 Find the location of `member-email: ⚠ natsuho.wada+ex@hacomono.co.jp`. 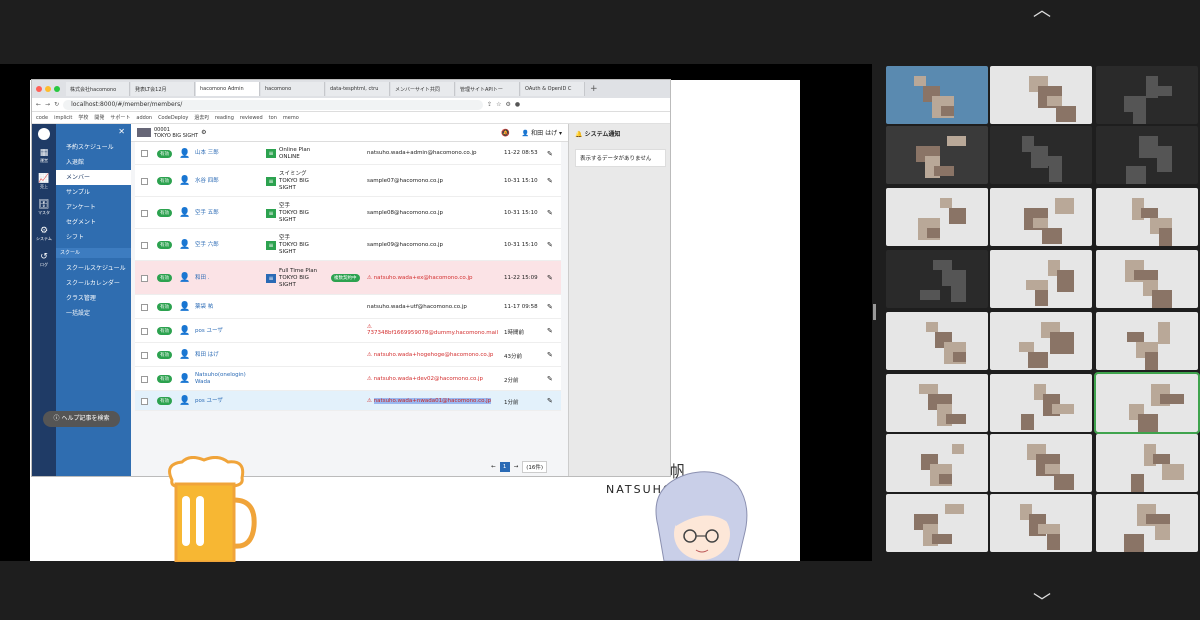

member-email: ⚠ natsuho.wada+ex@hacomono.co.jp is located at coordinates (419, 278).